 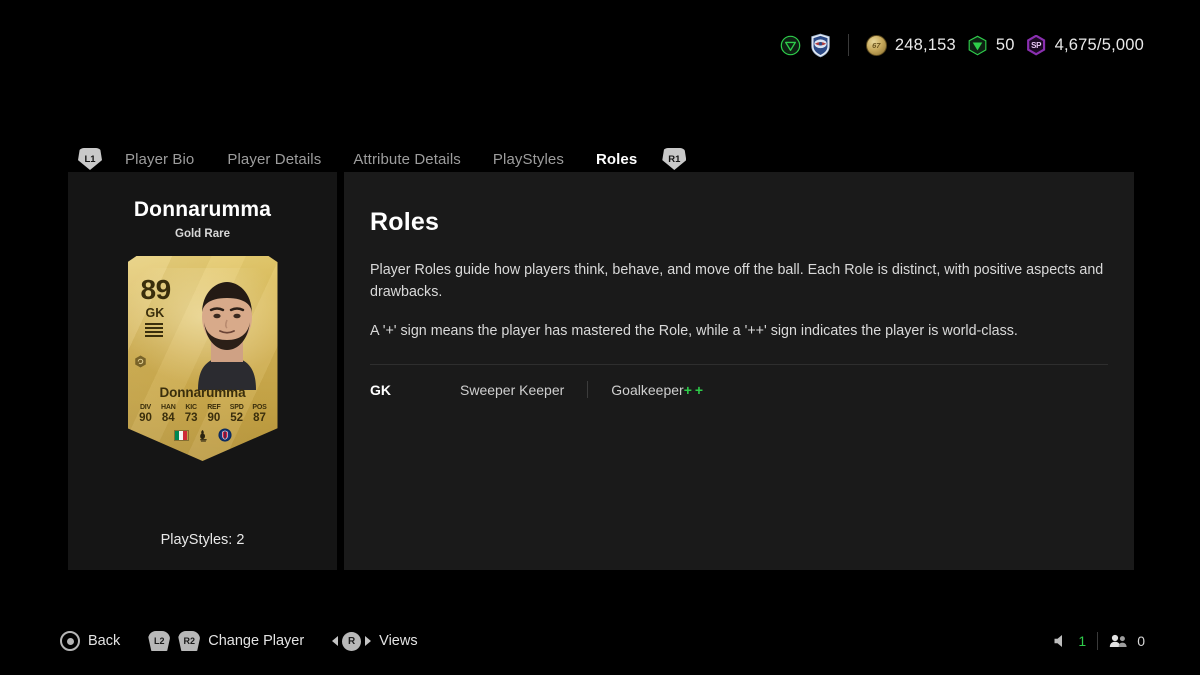 I want to click on card-stat: REF 90, so click(x=214, y=414).